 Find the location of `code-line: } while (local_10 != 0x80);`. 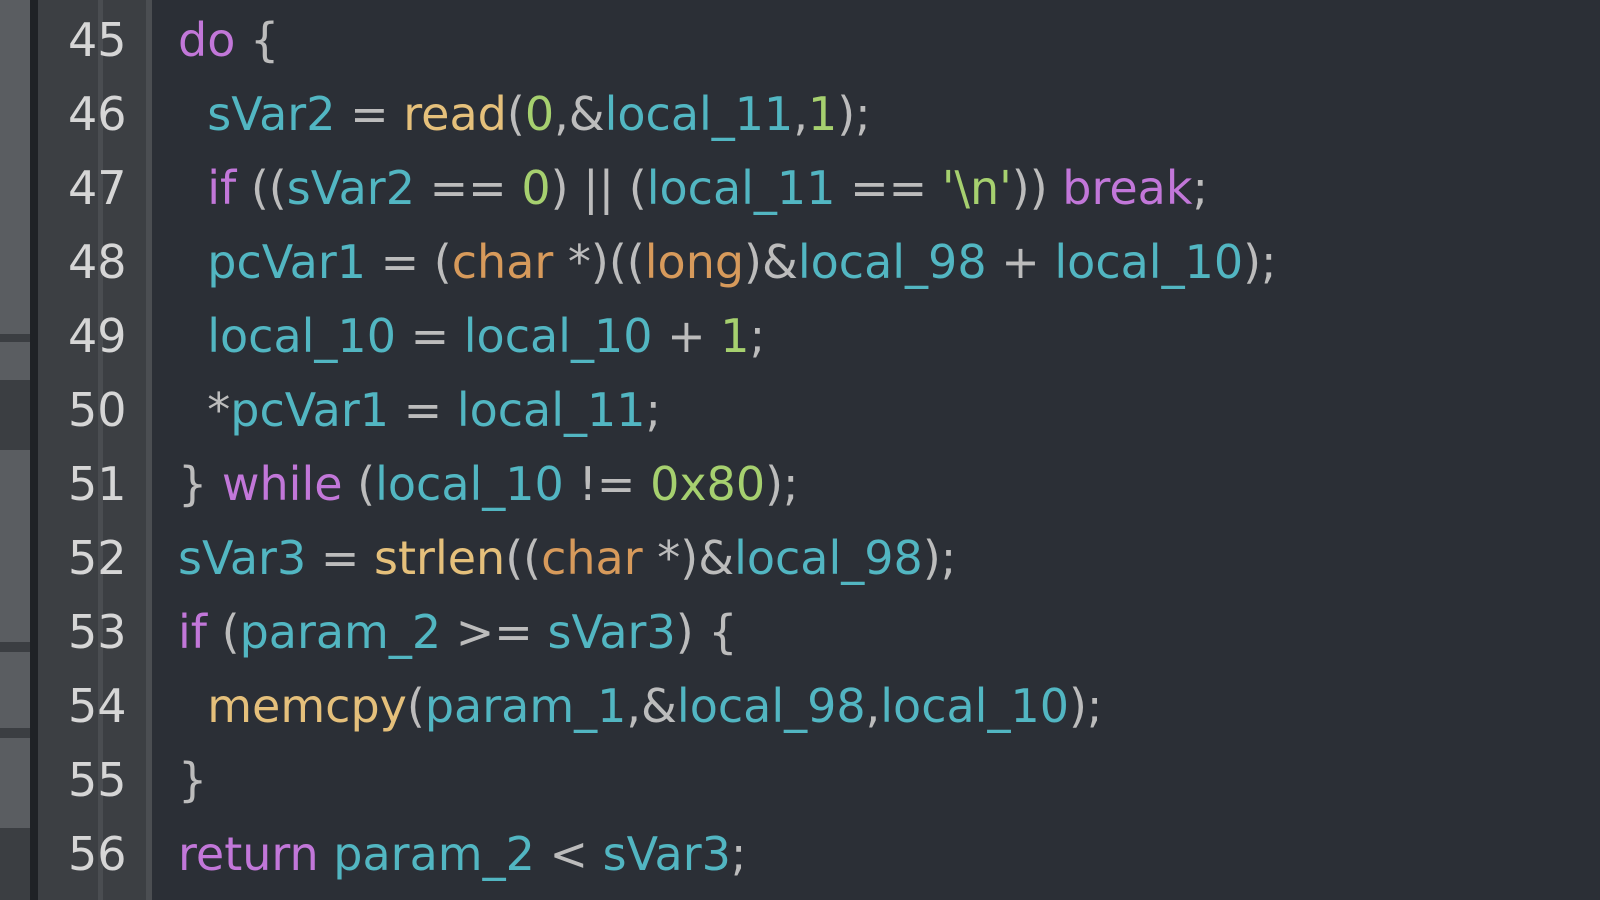

code-line: } while (local_10 != 0x80); is located at coordinates (488, 484).